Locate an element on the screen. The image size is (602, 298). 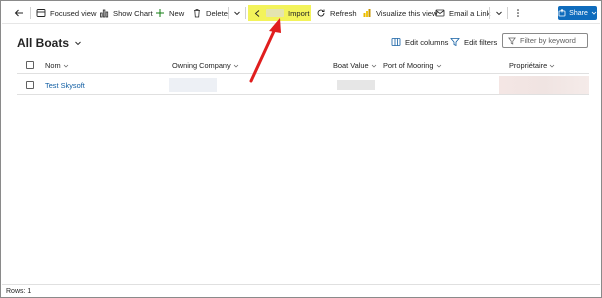
arrowhead-icon is located at coordinates (275, 25).